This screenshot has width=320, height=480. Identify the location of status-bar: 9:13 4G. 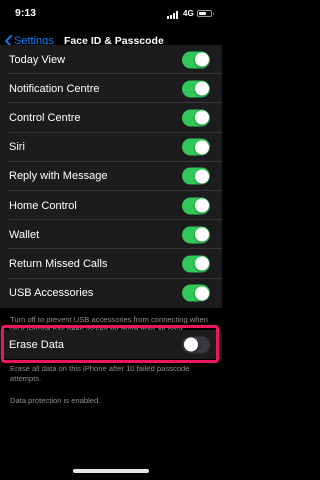
(111, 14).